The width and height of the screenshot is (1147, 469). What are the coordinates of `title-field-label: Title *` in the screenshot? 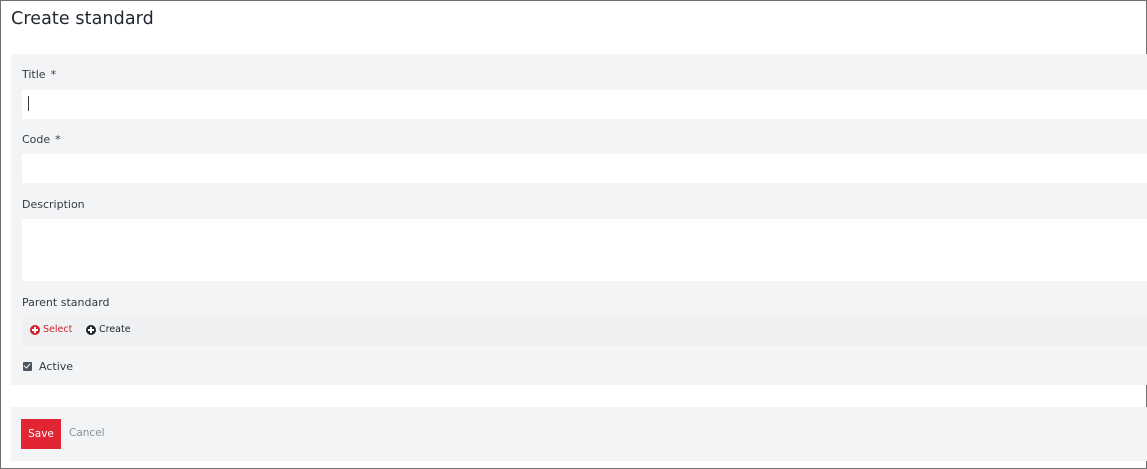 It's located at (39, 74).